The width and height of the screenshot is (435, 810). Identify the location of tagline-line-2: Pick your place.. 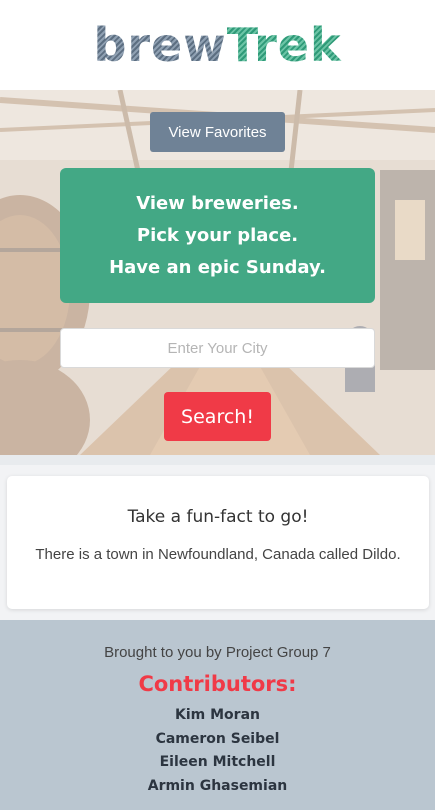
(217, 235).